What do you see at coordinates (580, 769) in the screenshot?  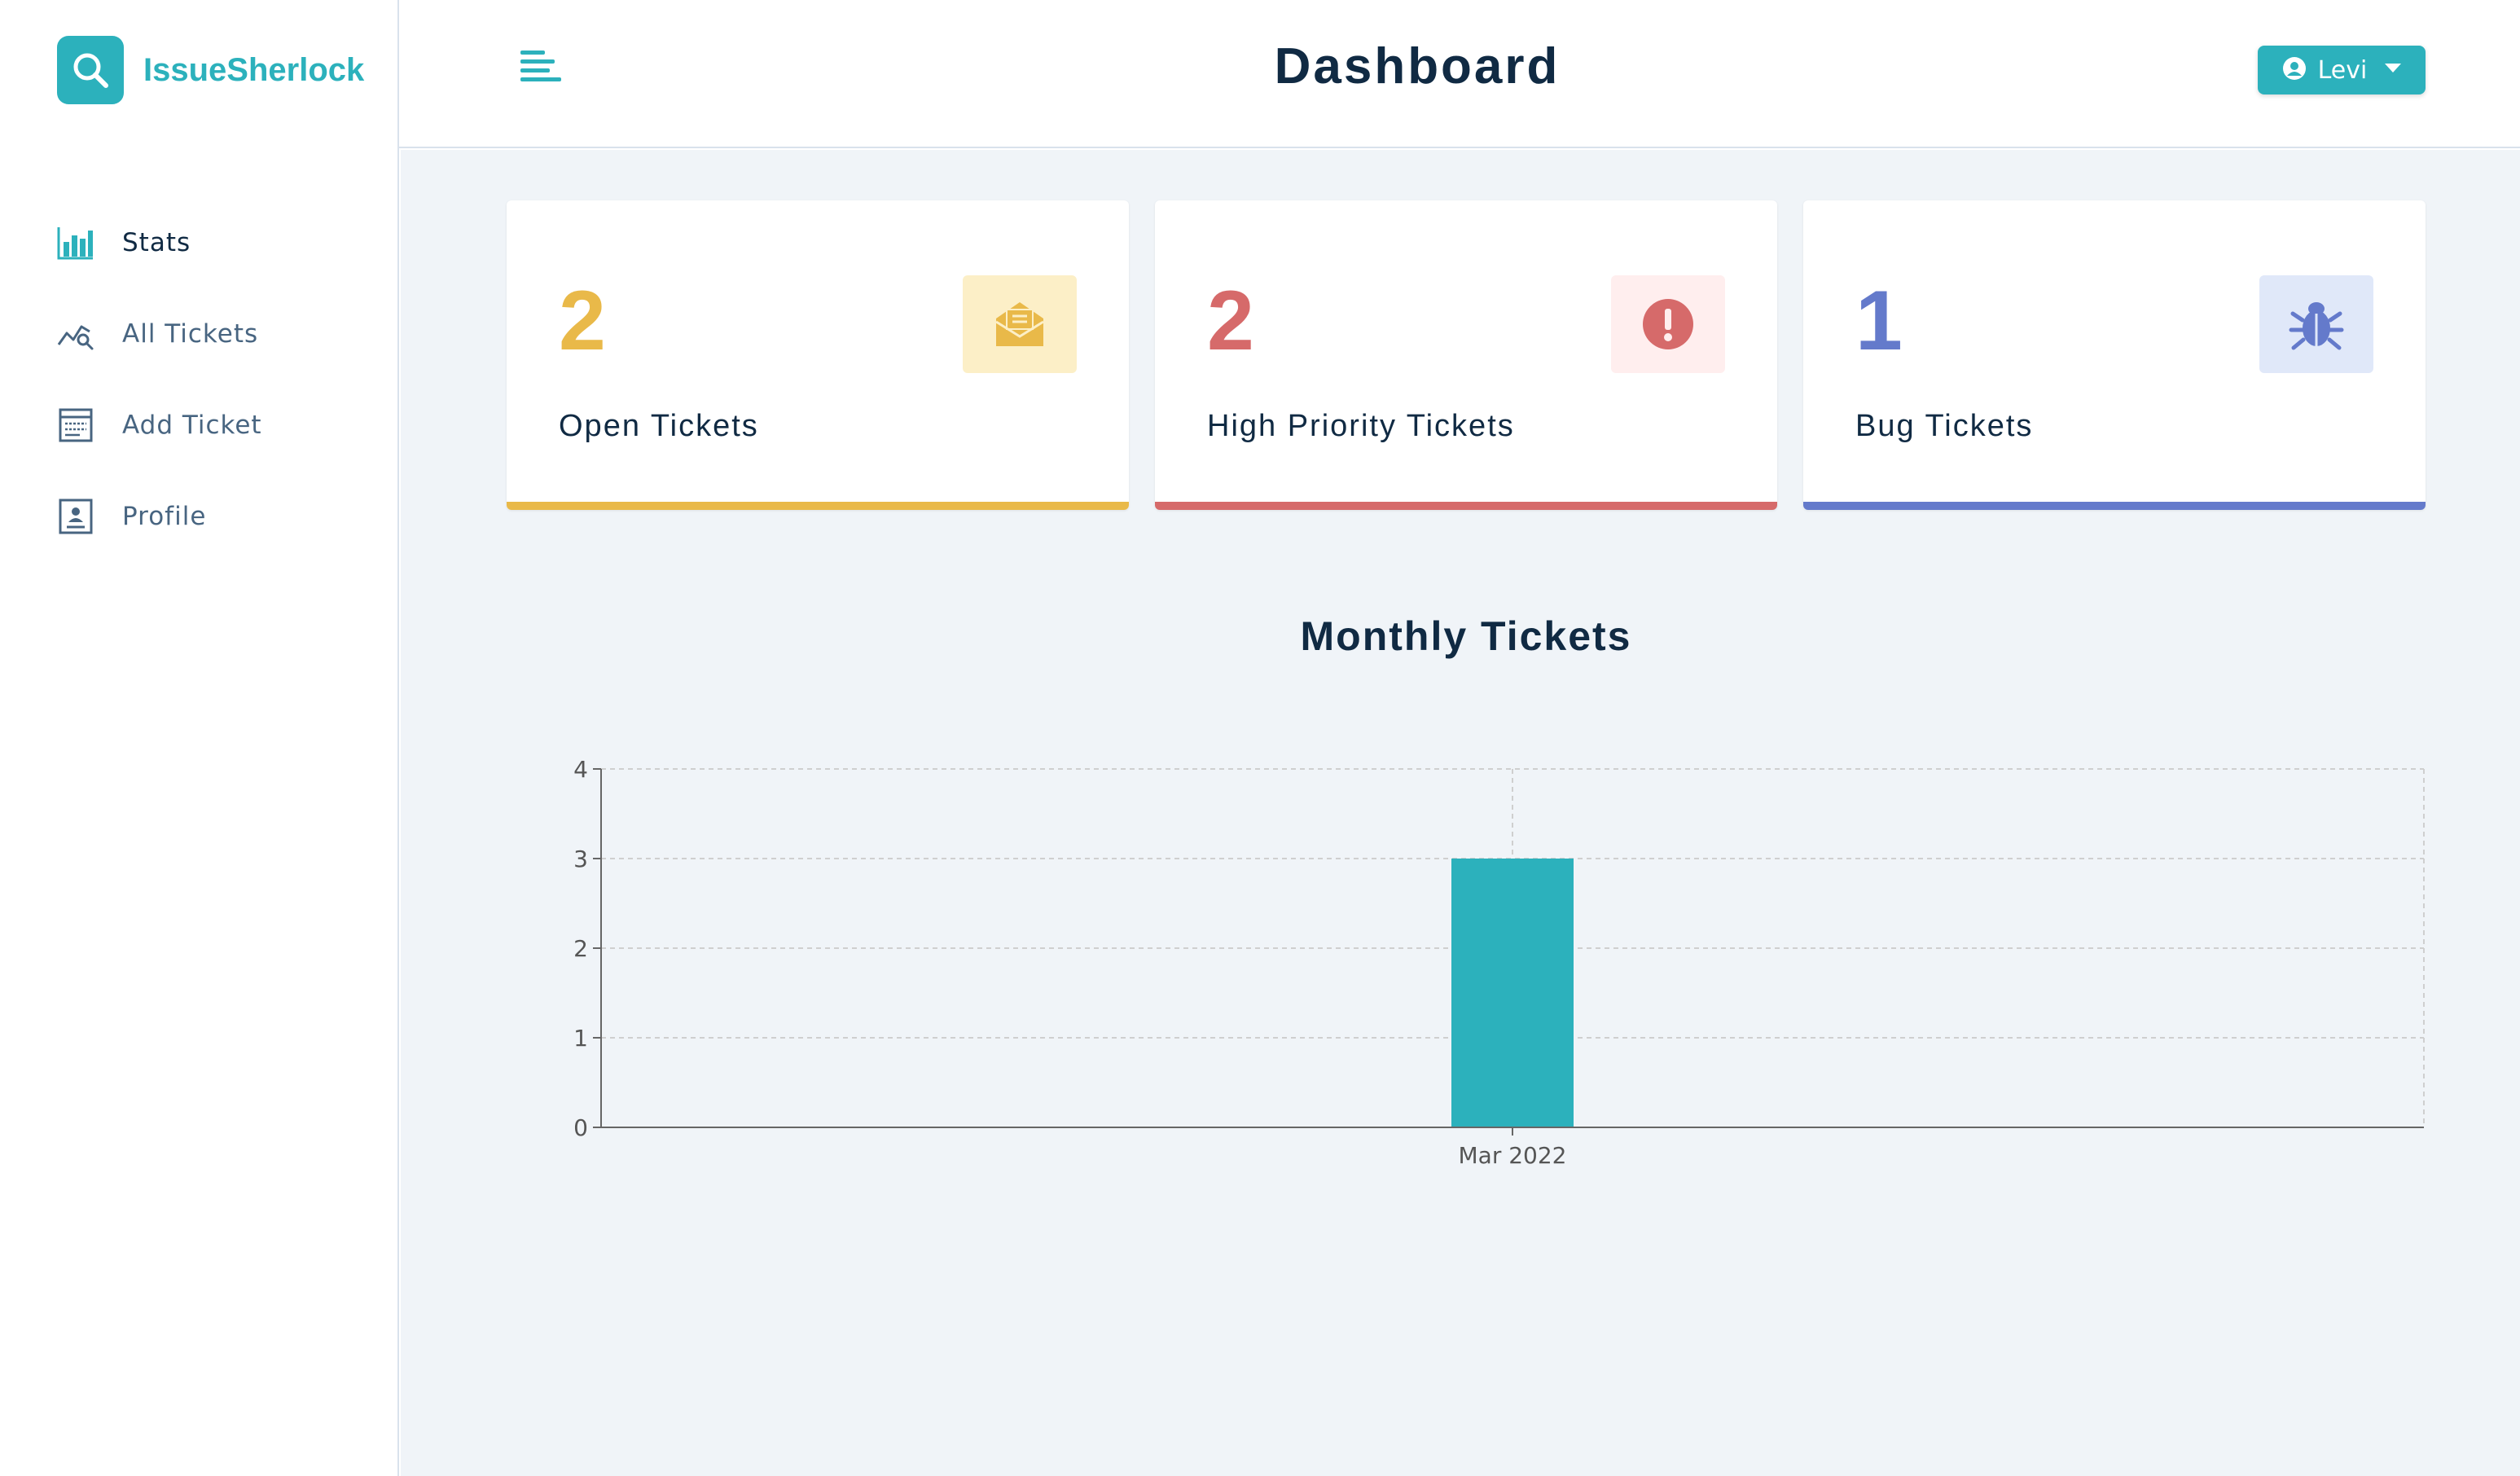 I see `y-tick-label: 4` at bounding box center [580, 769].